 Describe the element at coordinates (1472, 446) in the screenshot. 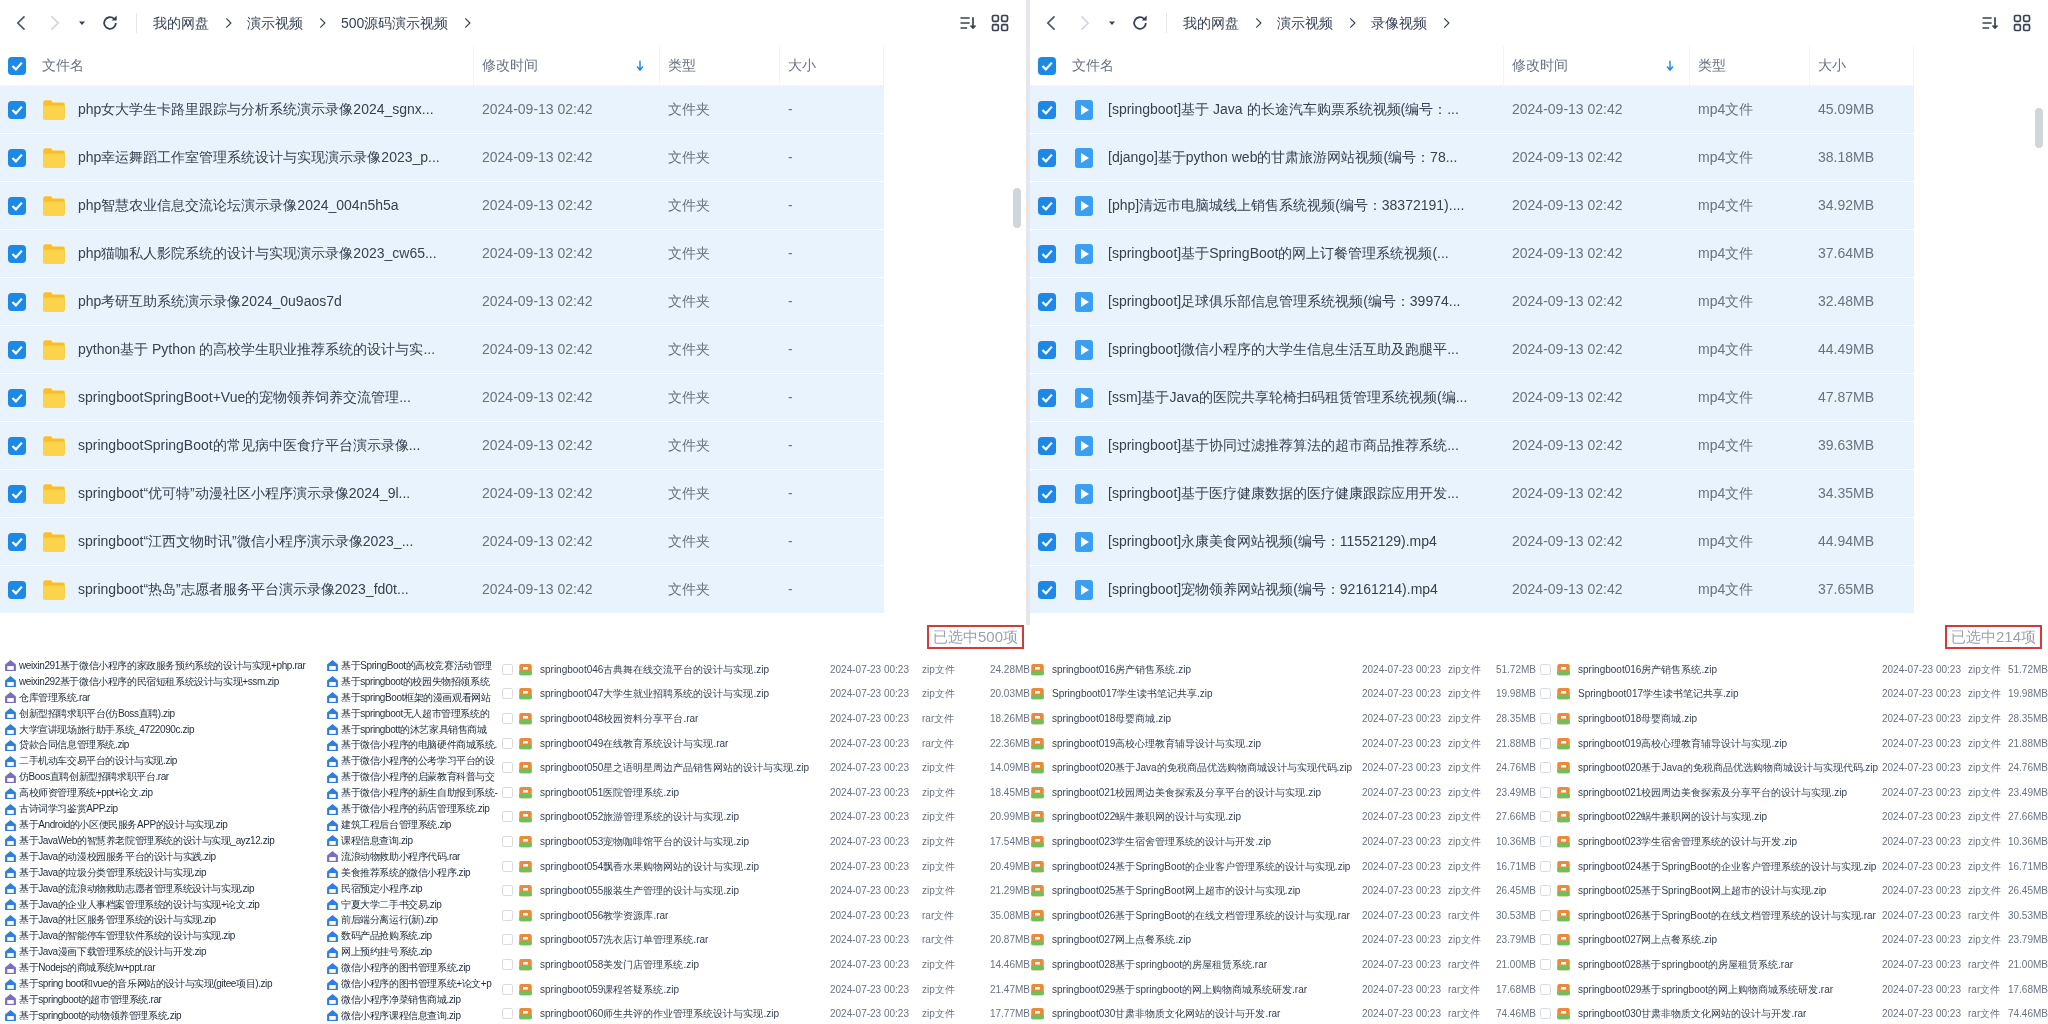

I see `file-row: [springboot]基于协同过滤推荐算法的超市商品推荐系统... 2024-09-13 02:42 mp4文件 39.63MB` at that location.